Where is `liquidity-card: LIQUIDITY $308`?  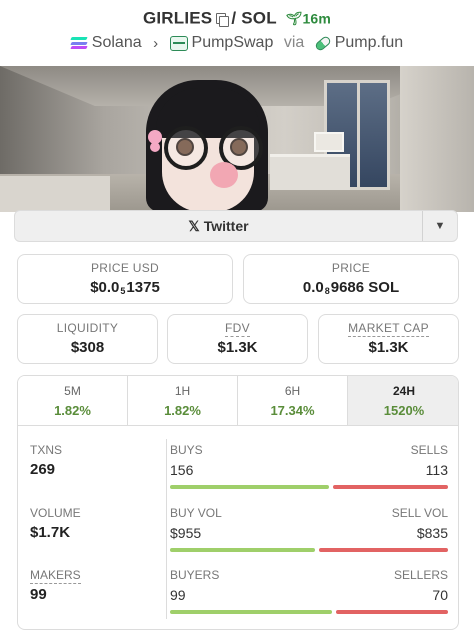 liquidity-card: LIQUIDITY $308 is located at coordinates (87, 339).